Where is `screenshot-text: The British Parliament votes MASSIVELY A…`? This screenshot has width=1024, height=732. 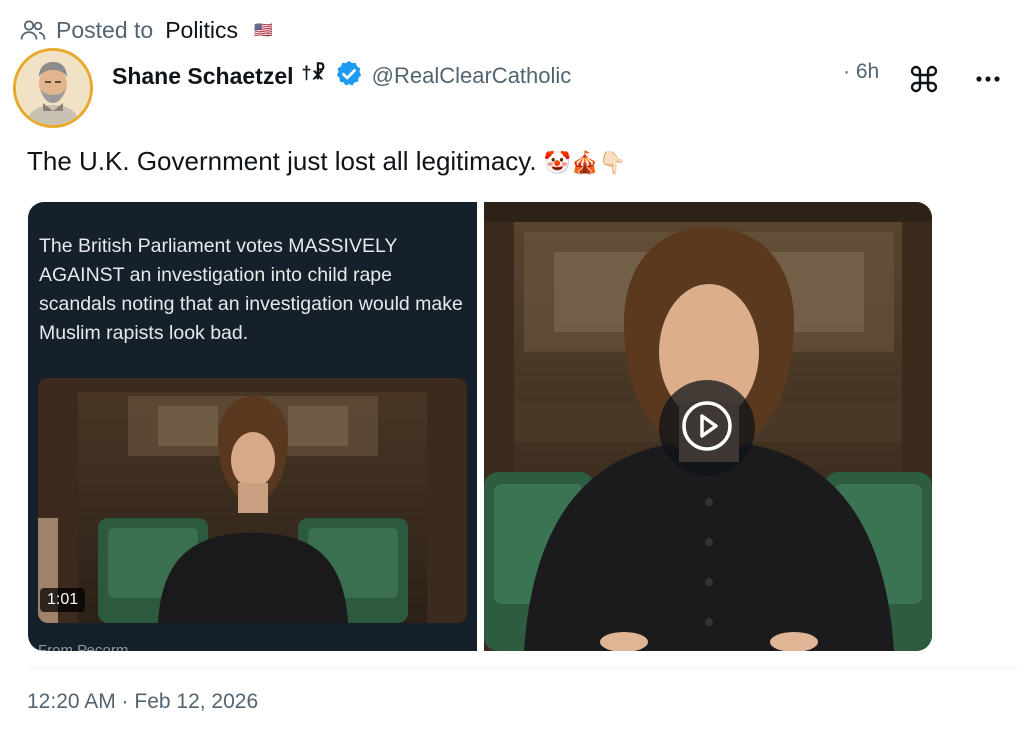 screenshot-text: The British Parliament votes MASSIVELY A… is located at coordinates (251, 289).